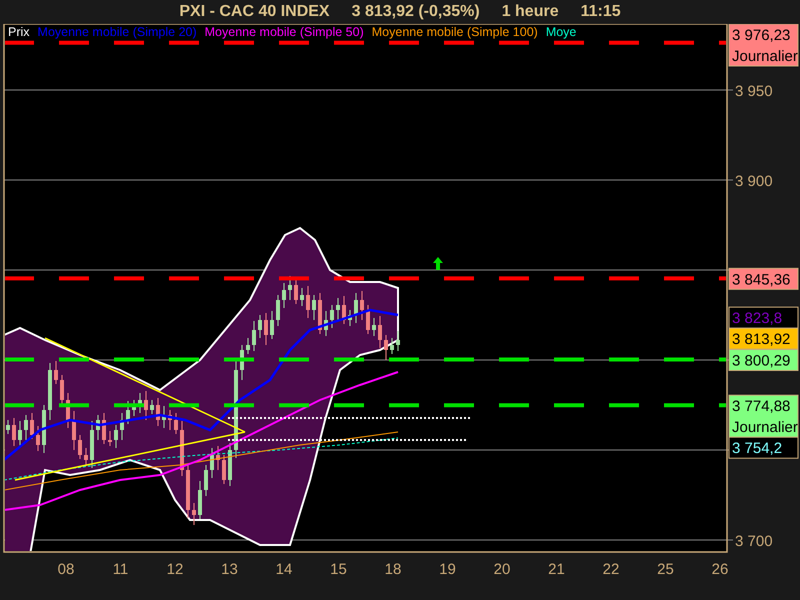 This screenshot has width=800, height=600. I want to click on axis-label: 18, so click(393, 569).